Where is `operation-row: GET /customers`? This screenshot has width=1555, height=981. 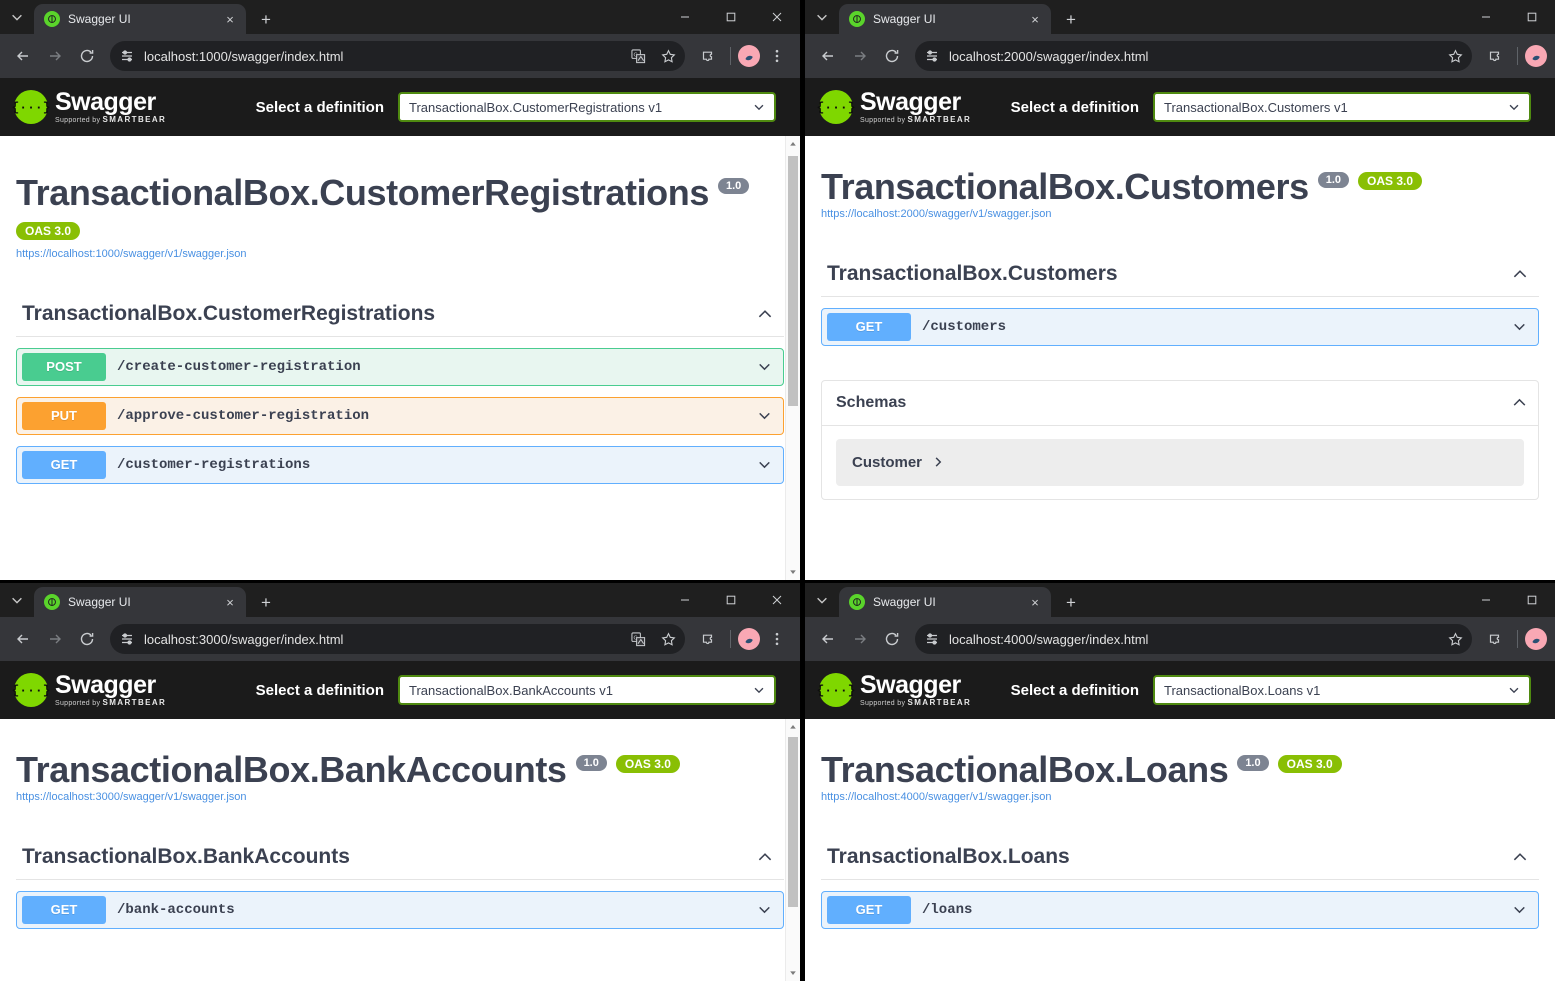 operation-row: GET /customers is located at coordinates (1180, 326).